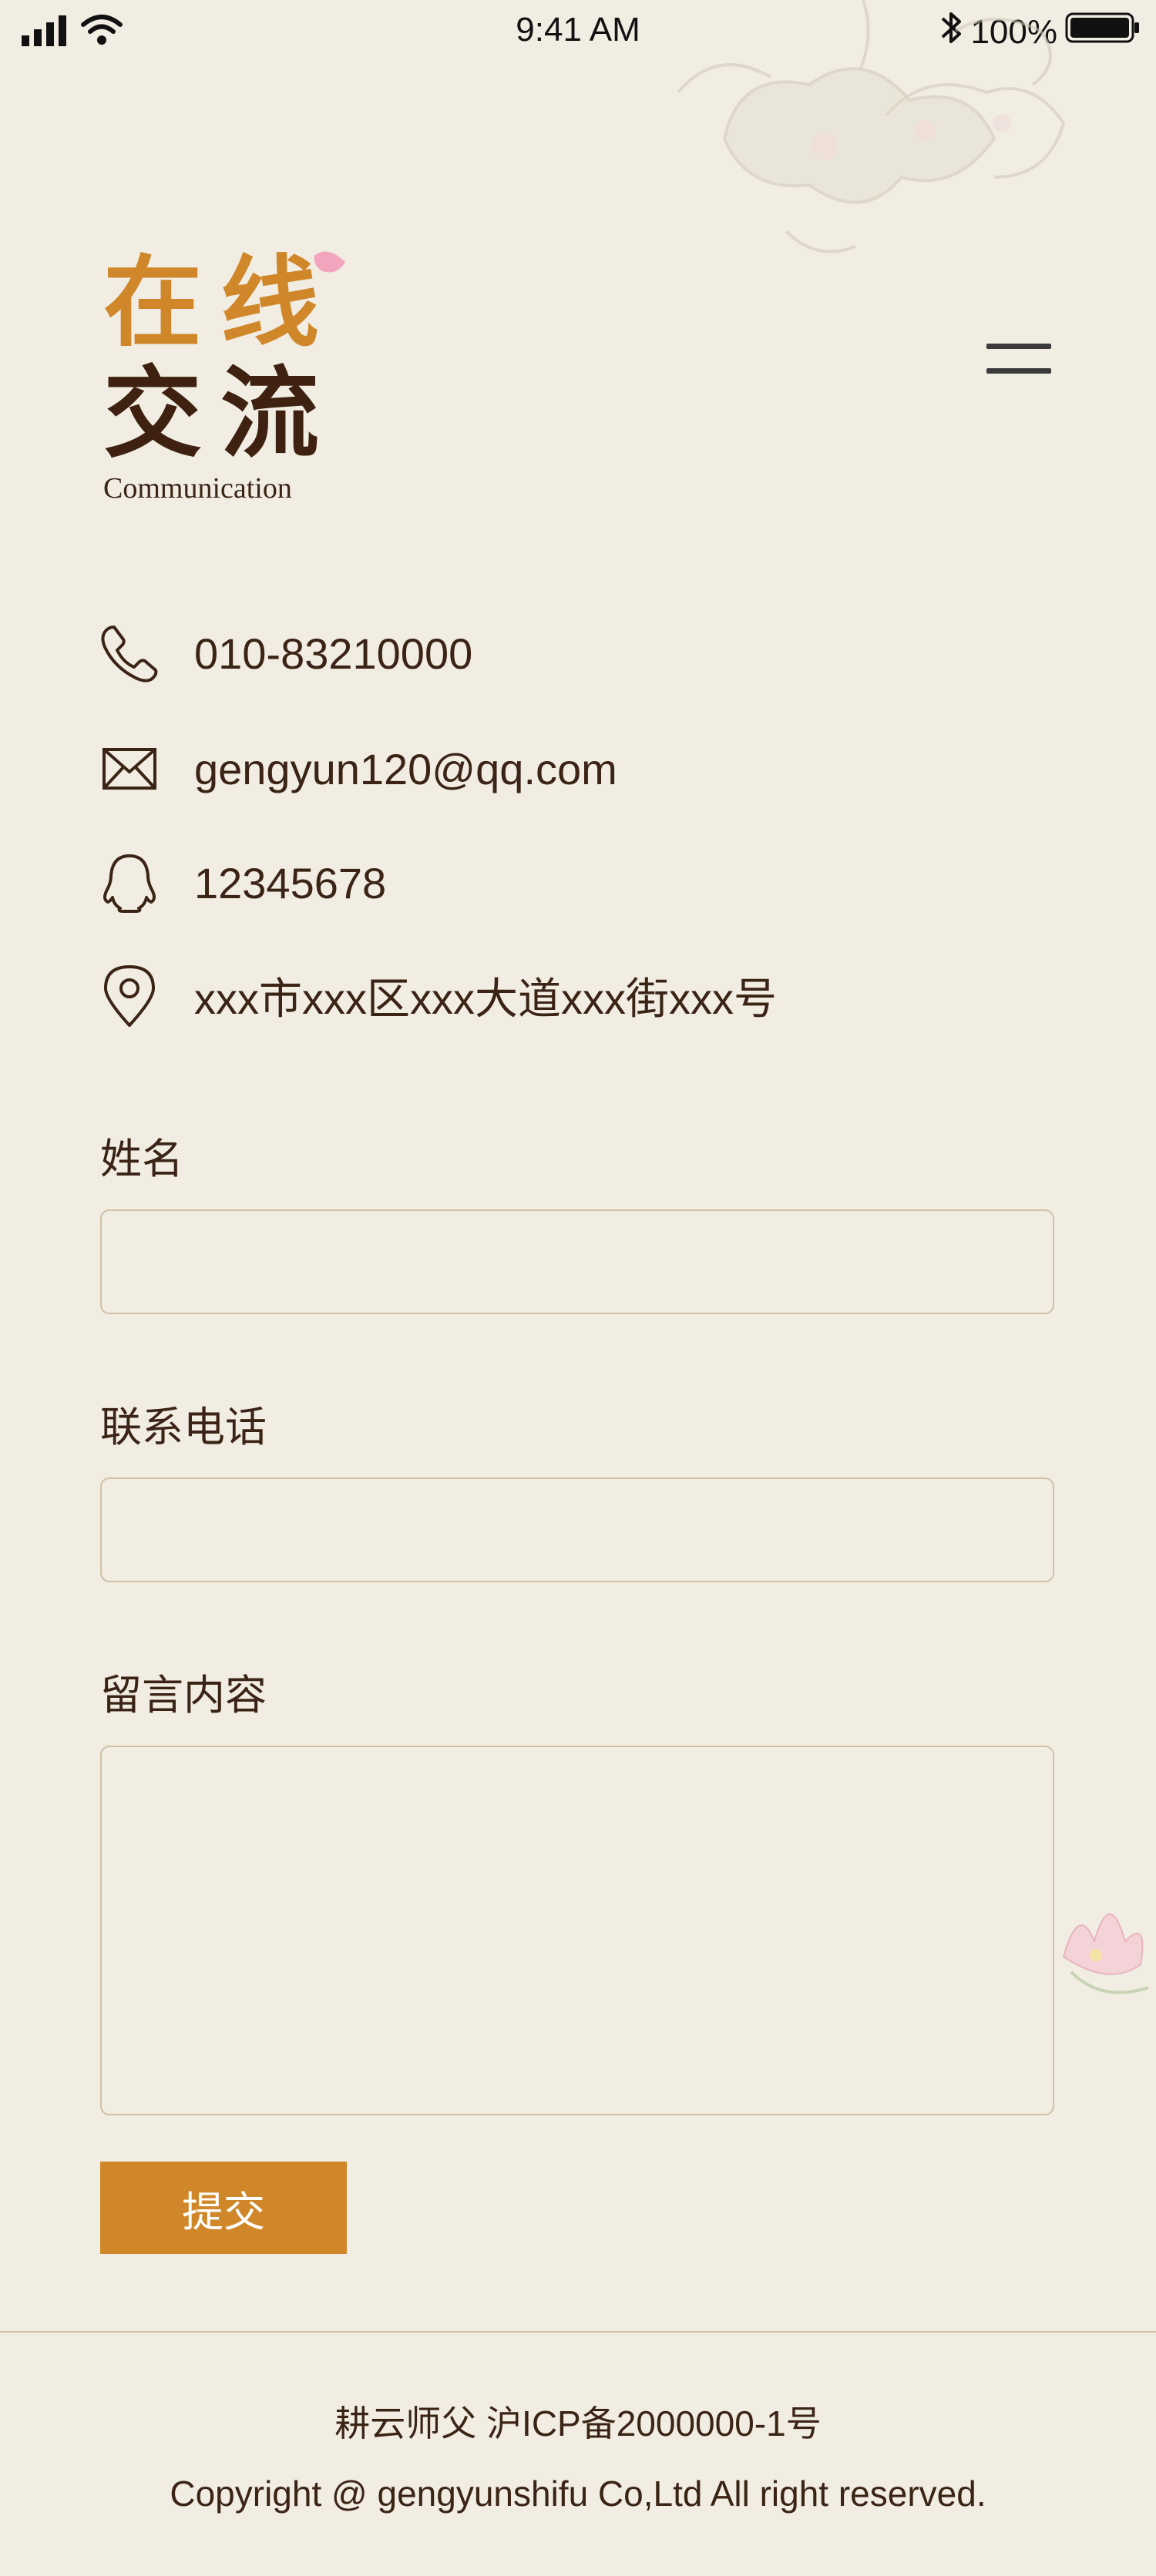  I want to click on name-input, so click(577, 1261).